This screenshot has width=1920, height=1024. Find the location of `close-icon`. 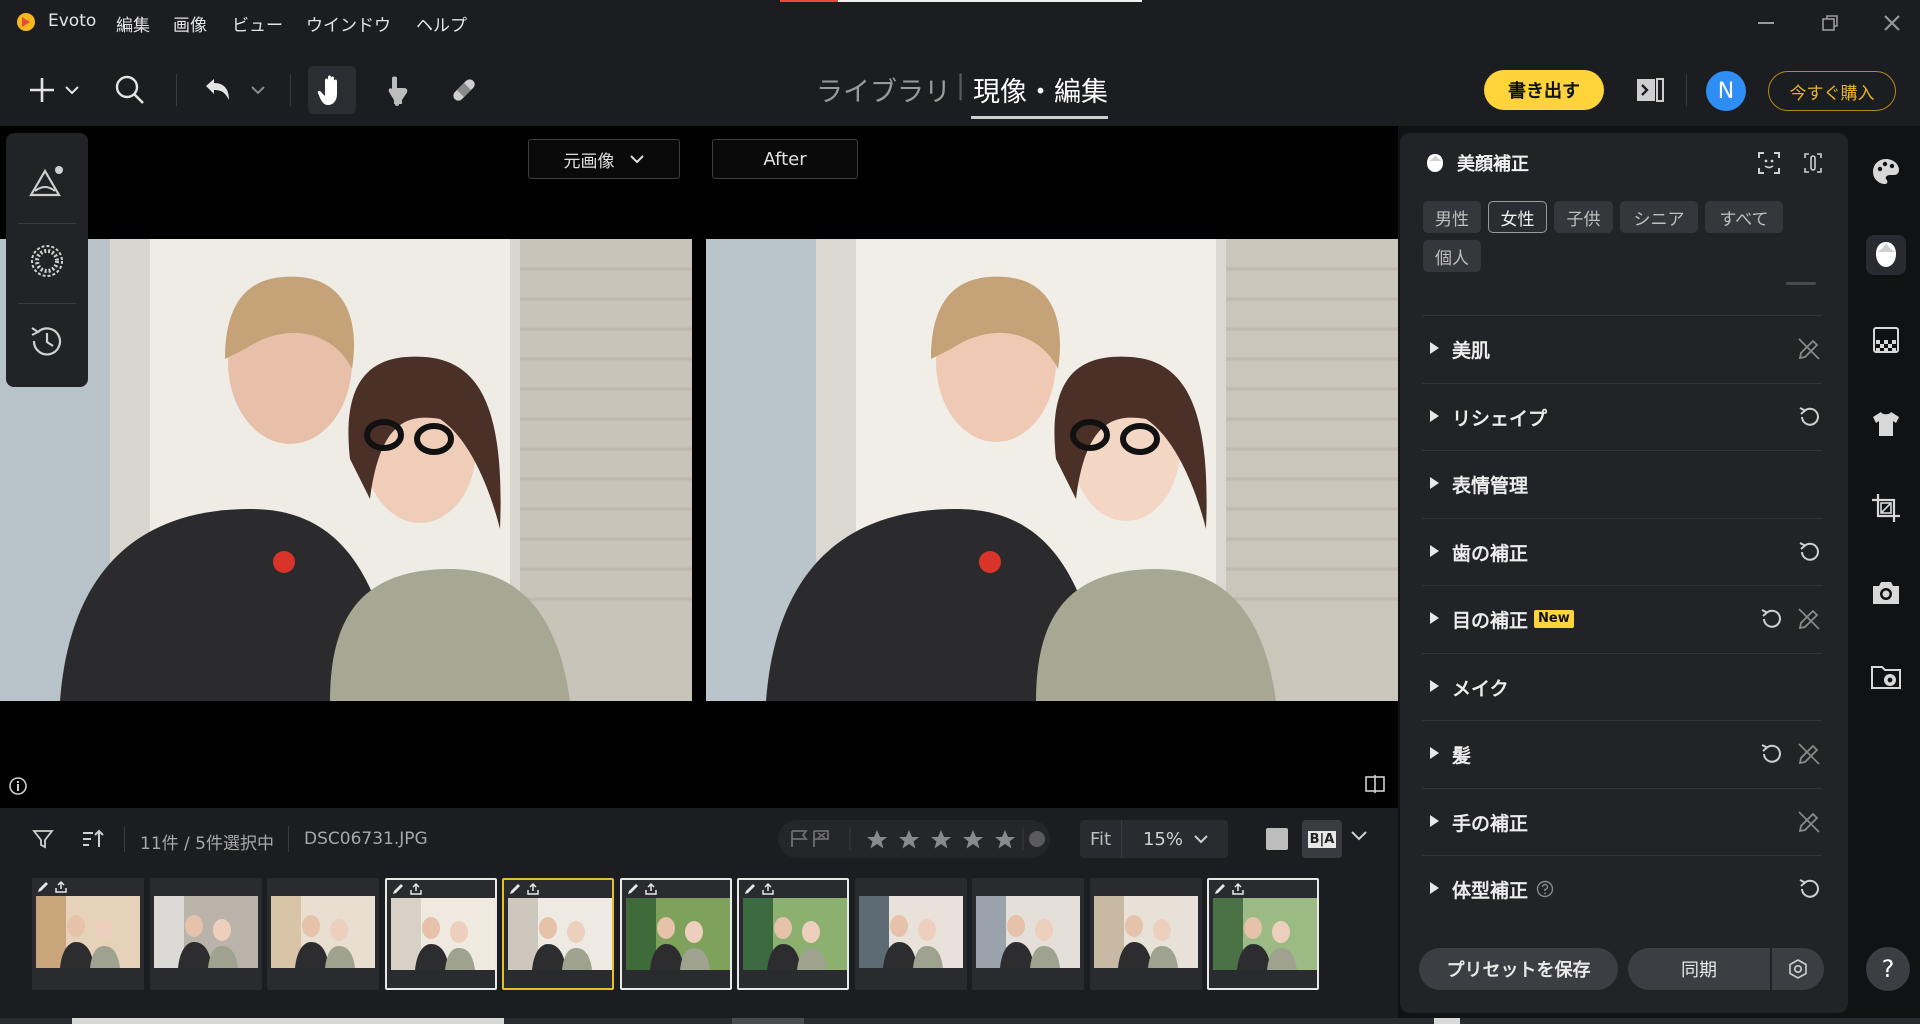

close-icon is located at coordinates (1892, 23).